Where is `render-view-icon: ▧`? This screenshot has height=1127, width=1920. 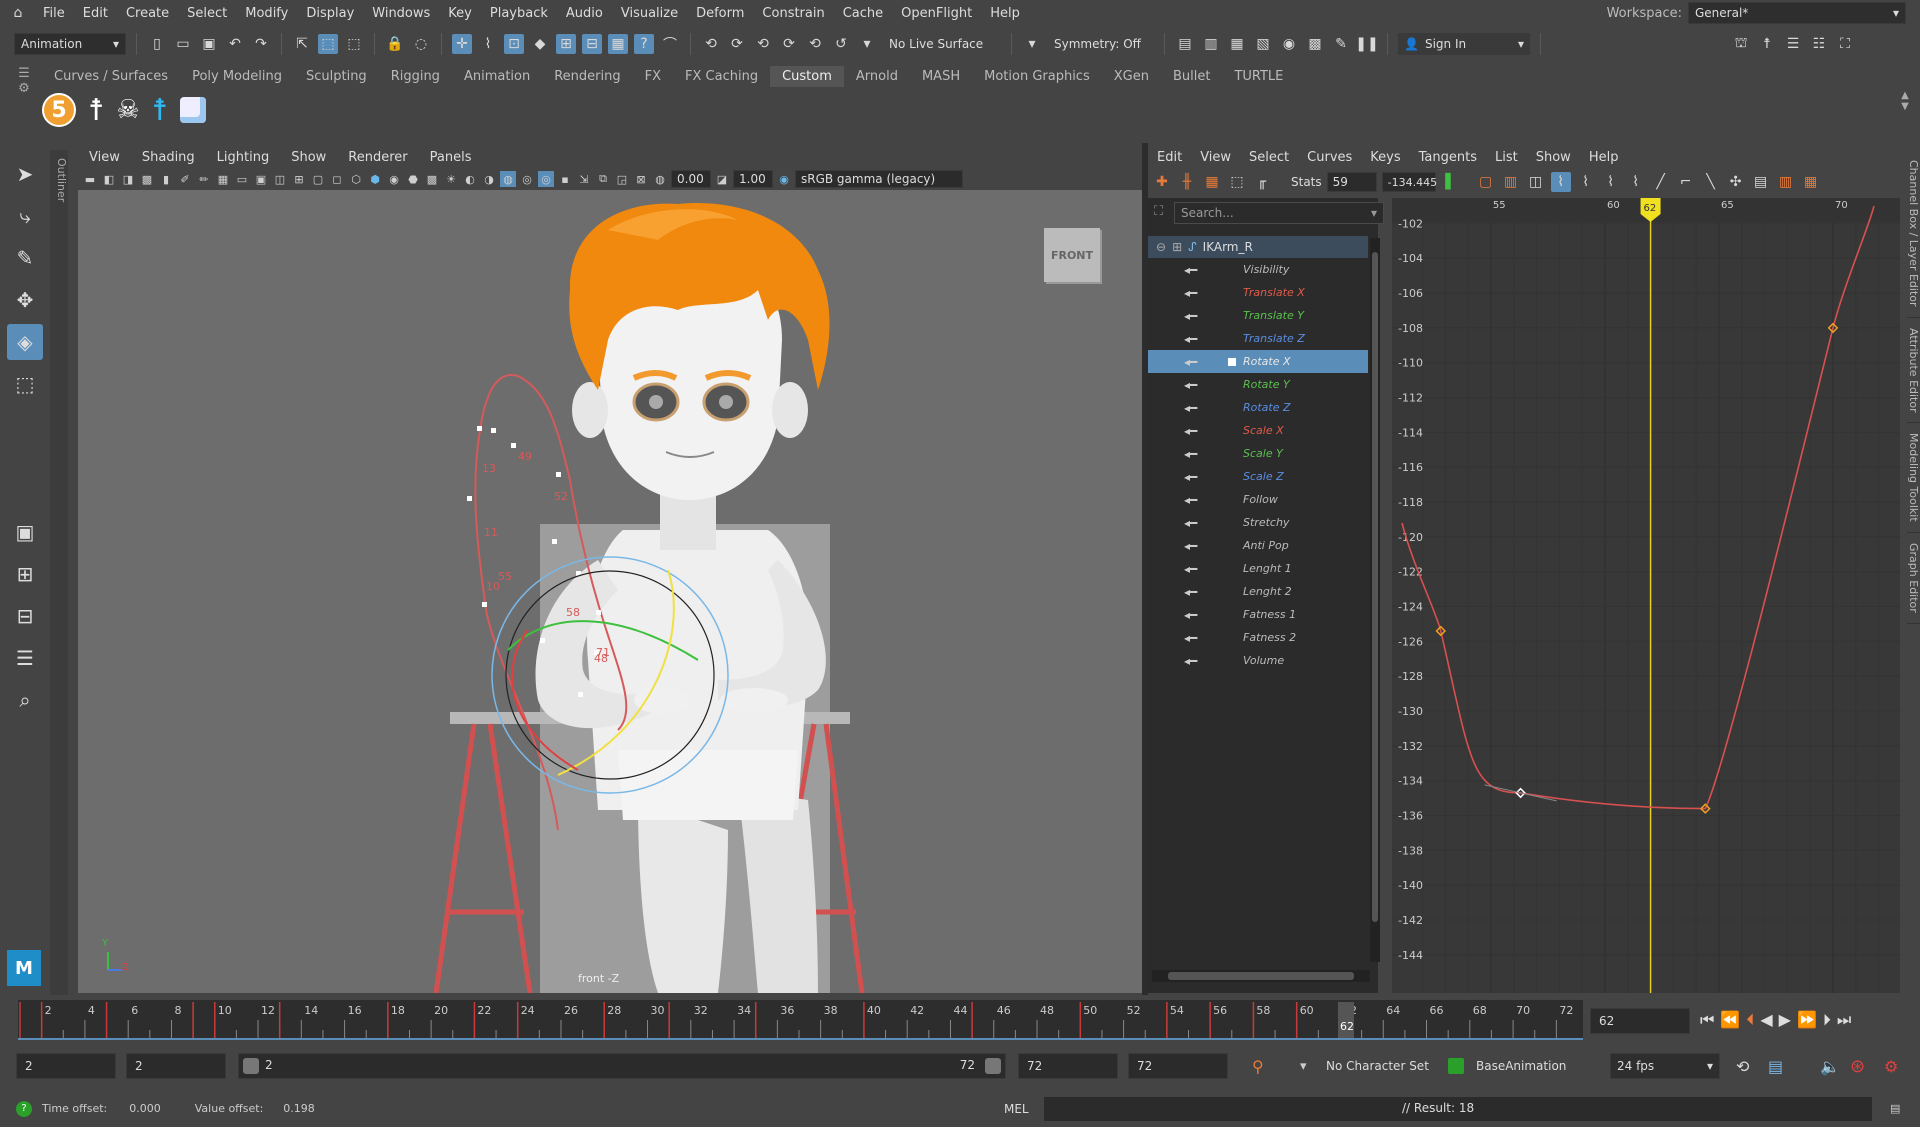 render-view-icon: ▧ is located at coordinates (1263, 44).